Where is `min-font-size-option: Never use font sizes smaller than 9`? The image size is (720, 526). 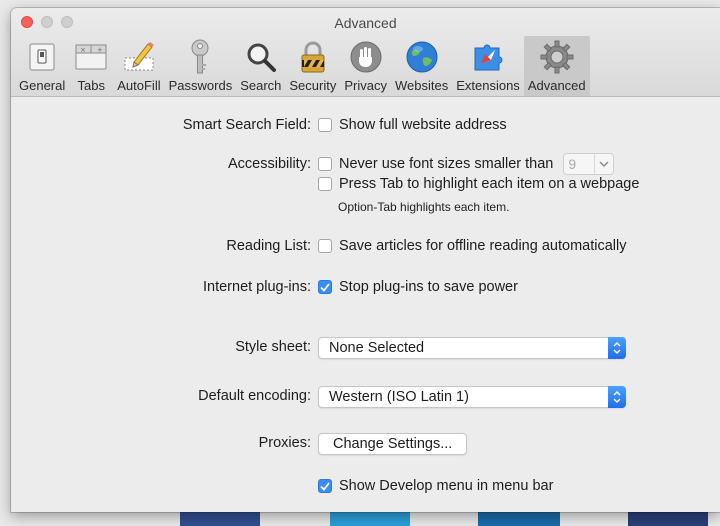
min-font-size-option: Never use font sizes smaller than 9 is located at coordinates (466, 164).